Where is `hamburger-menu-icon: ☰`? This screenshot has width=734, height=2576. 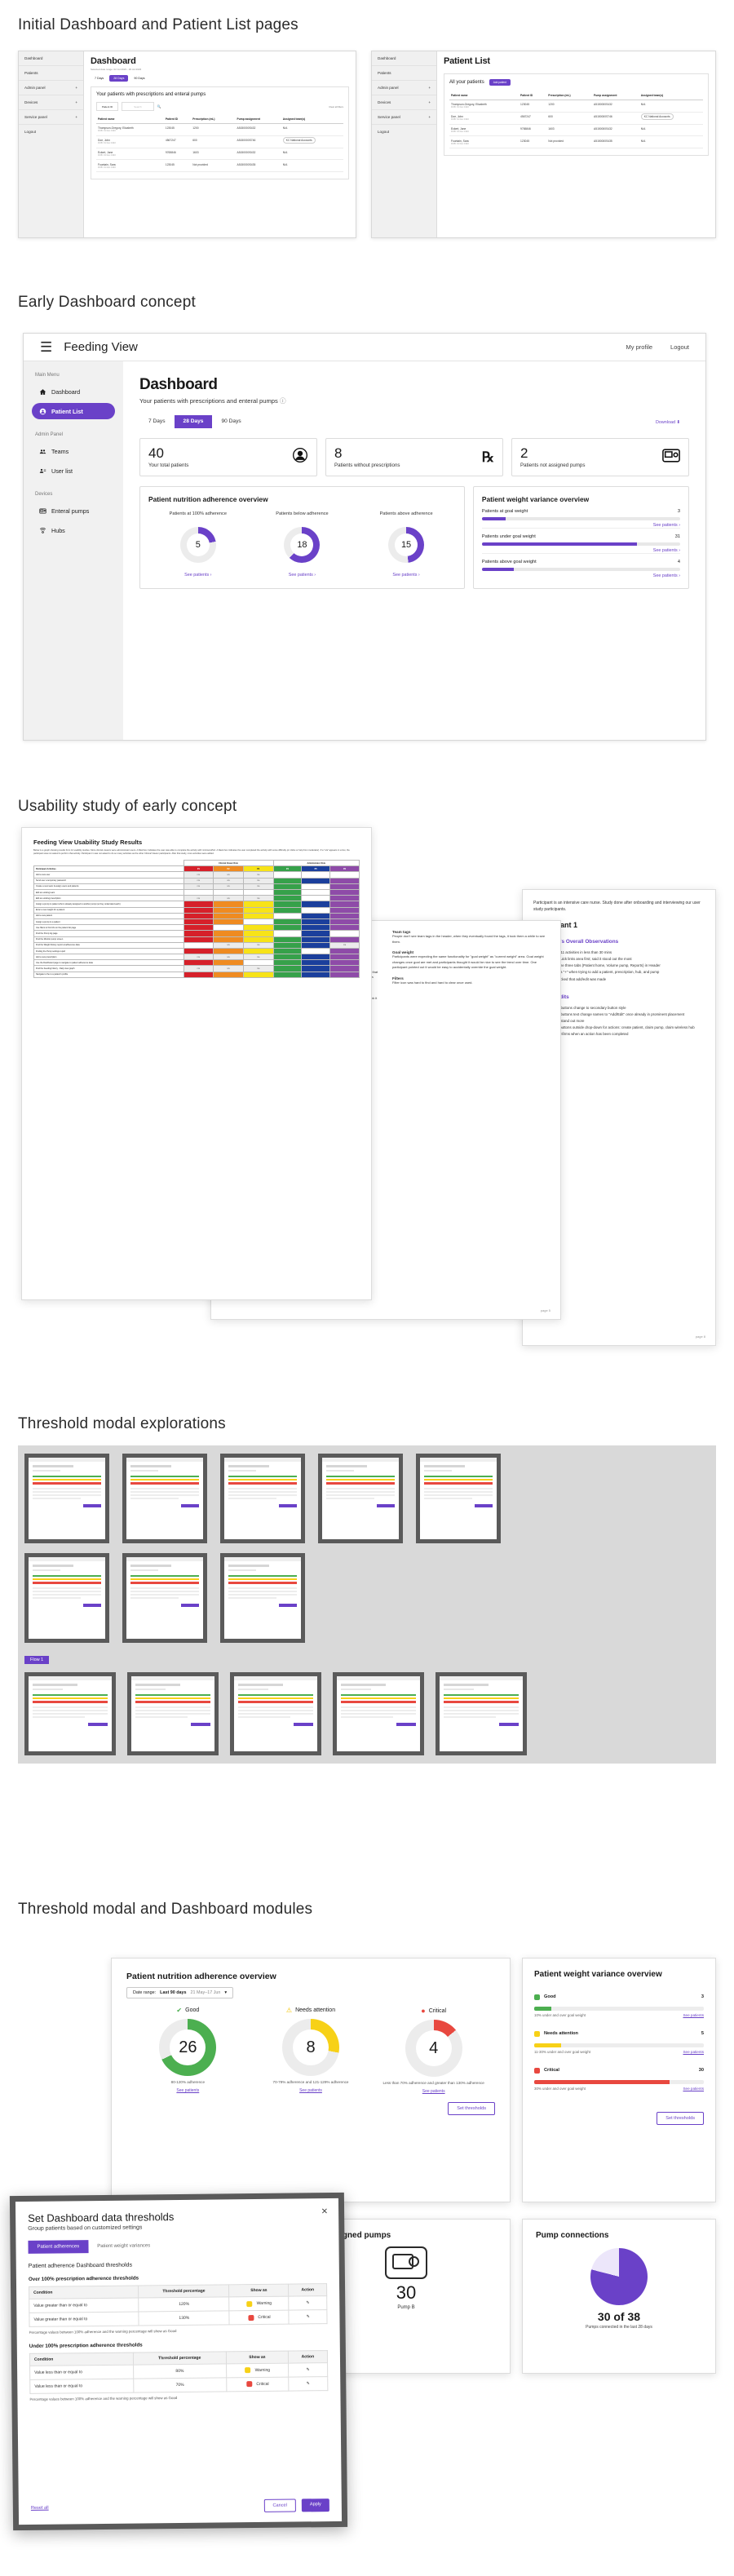
hamburger-menu-icon: ☰ is located at coordinates (46, 347).